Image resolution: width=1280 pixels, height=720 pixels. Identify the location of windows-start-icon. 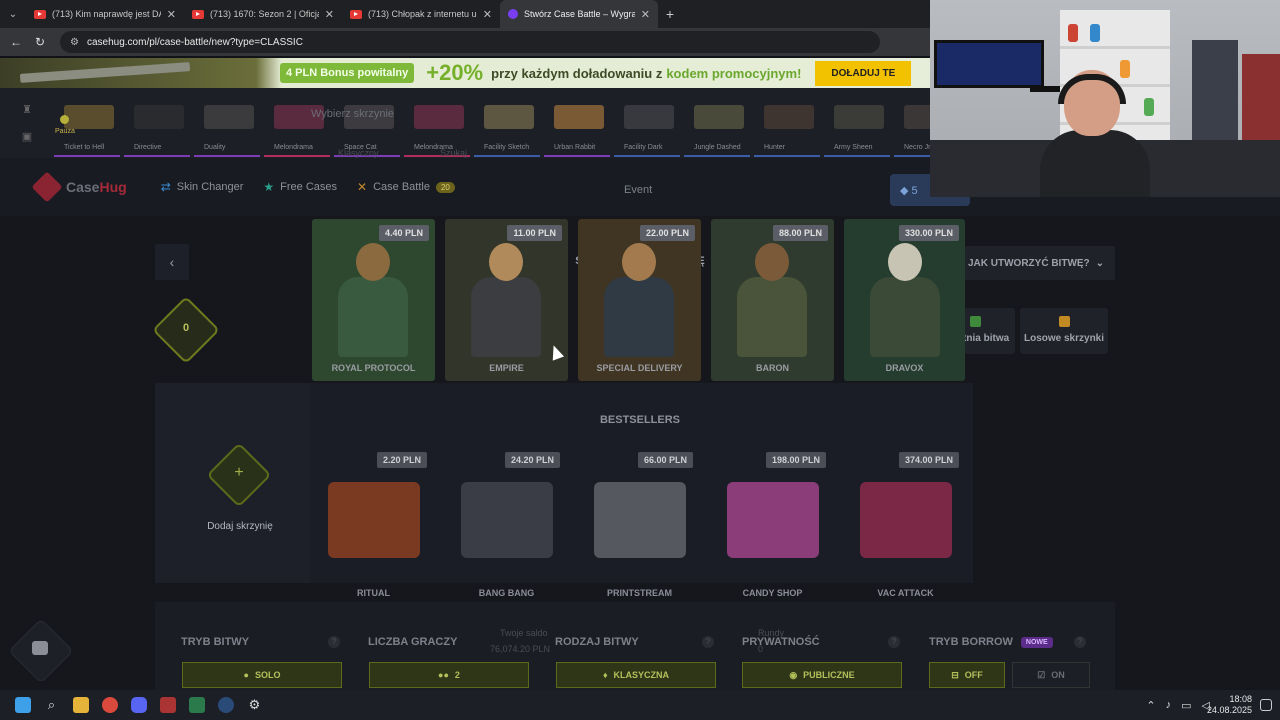
(22, 705).